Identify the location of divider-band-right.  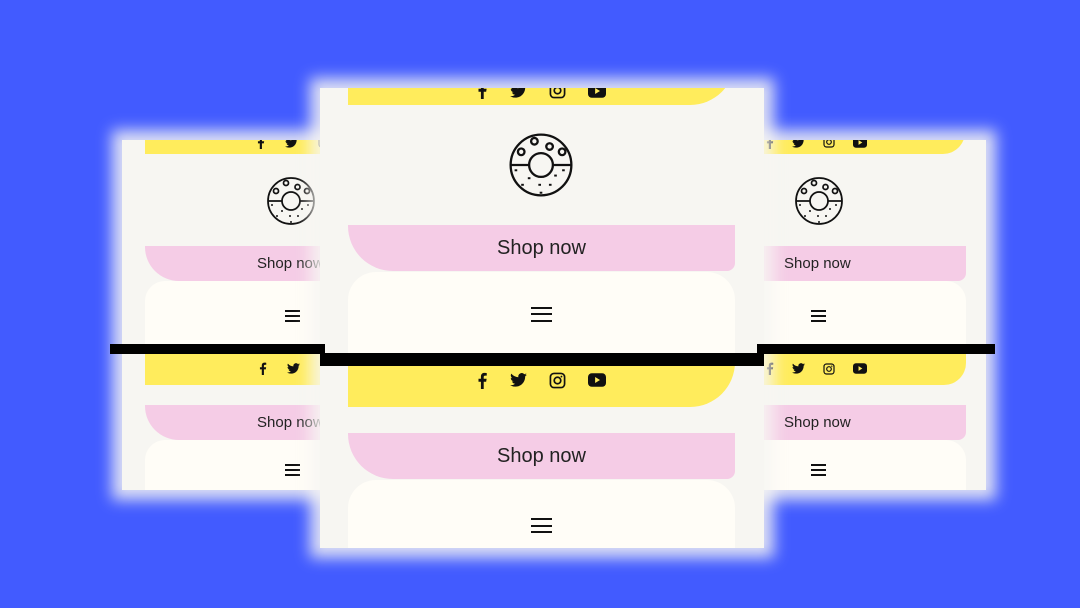
(876, 349).